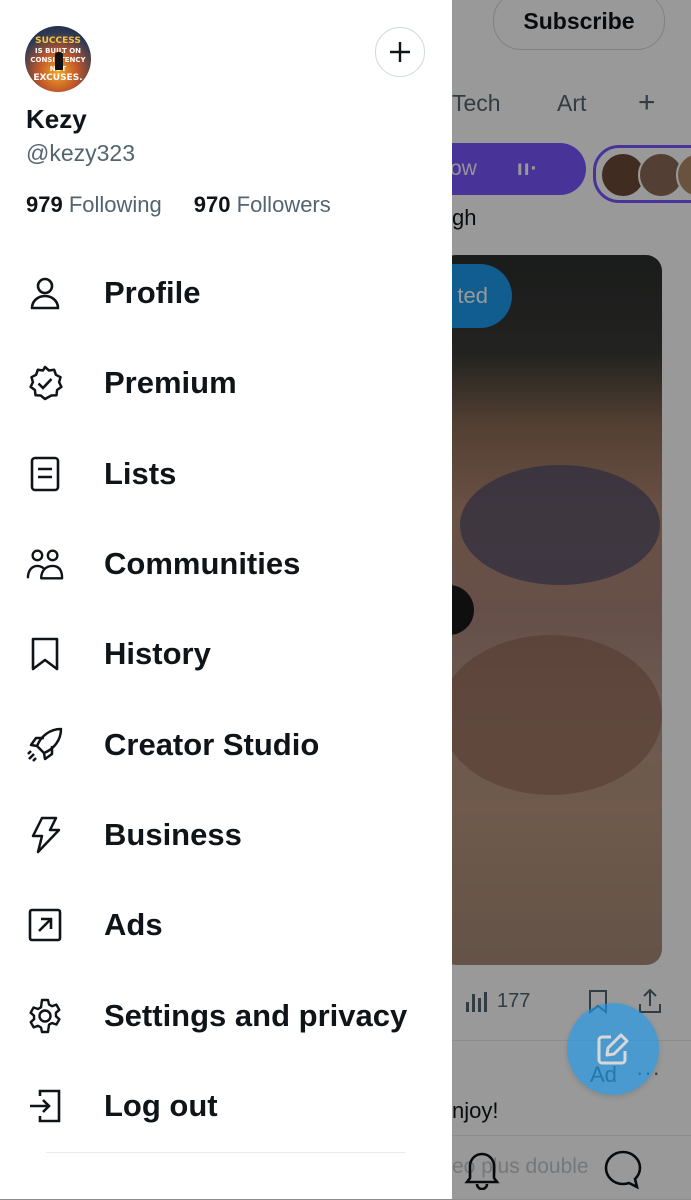  Describe the element at coordinates (256, 1015) in the screenshot. I see `menu-label: Settings and privacy` at that location.